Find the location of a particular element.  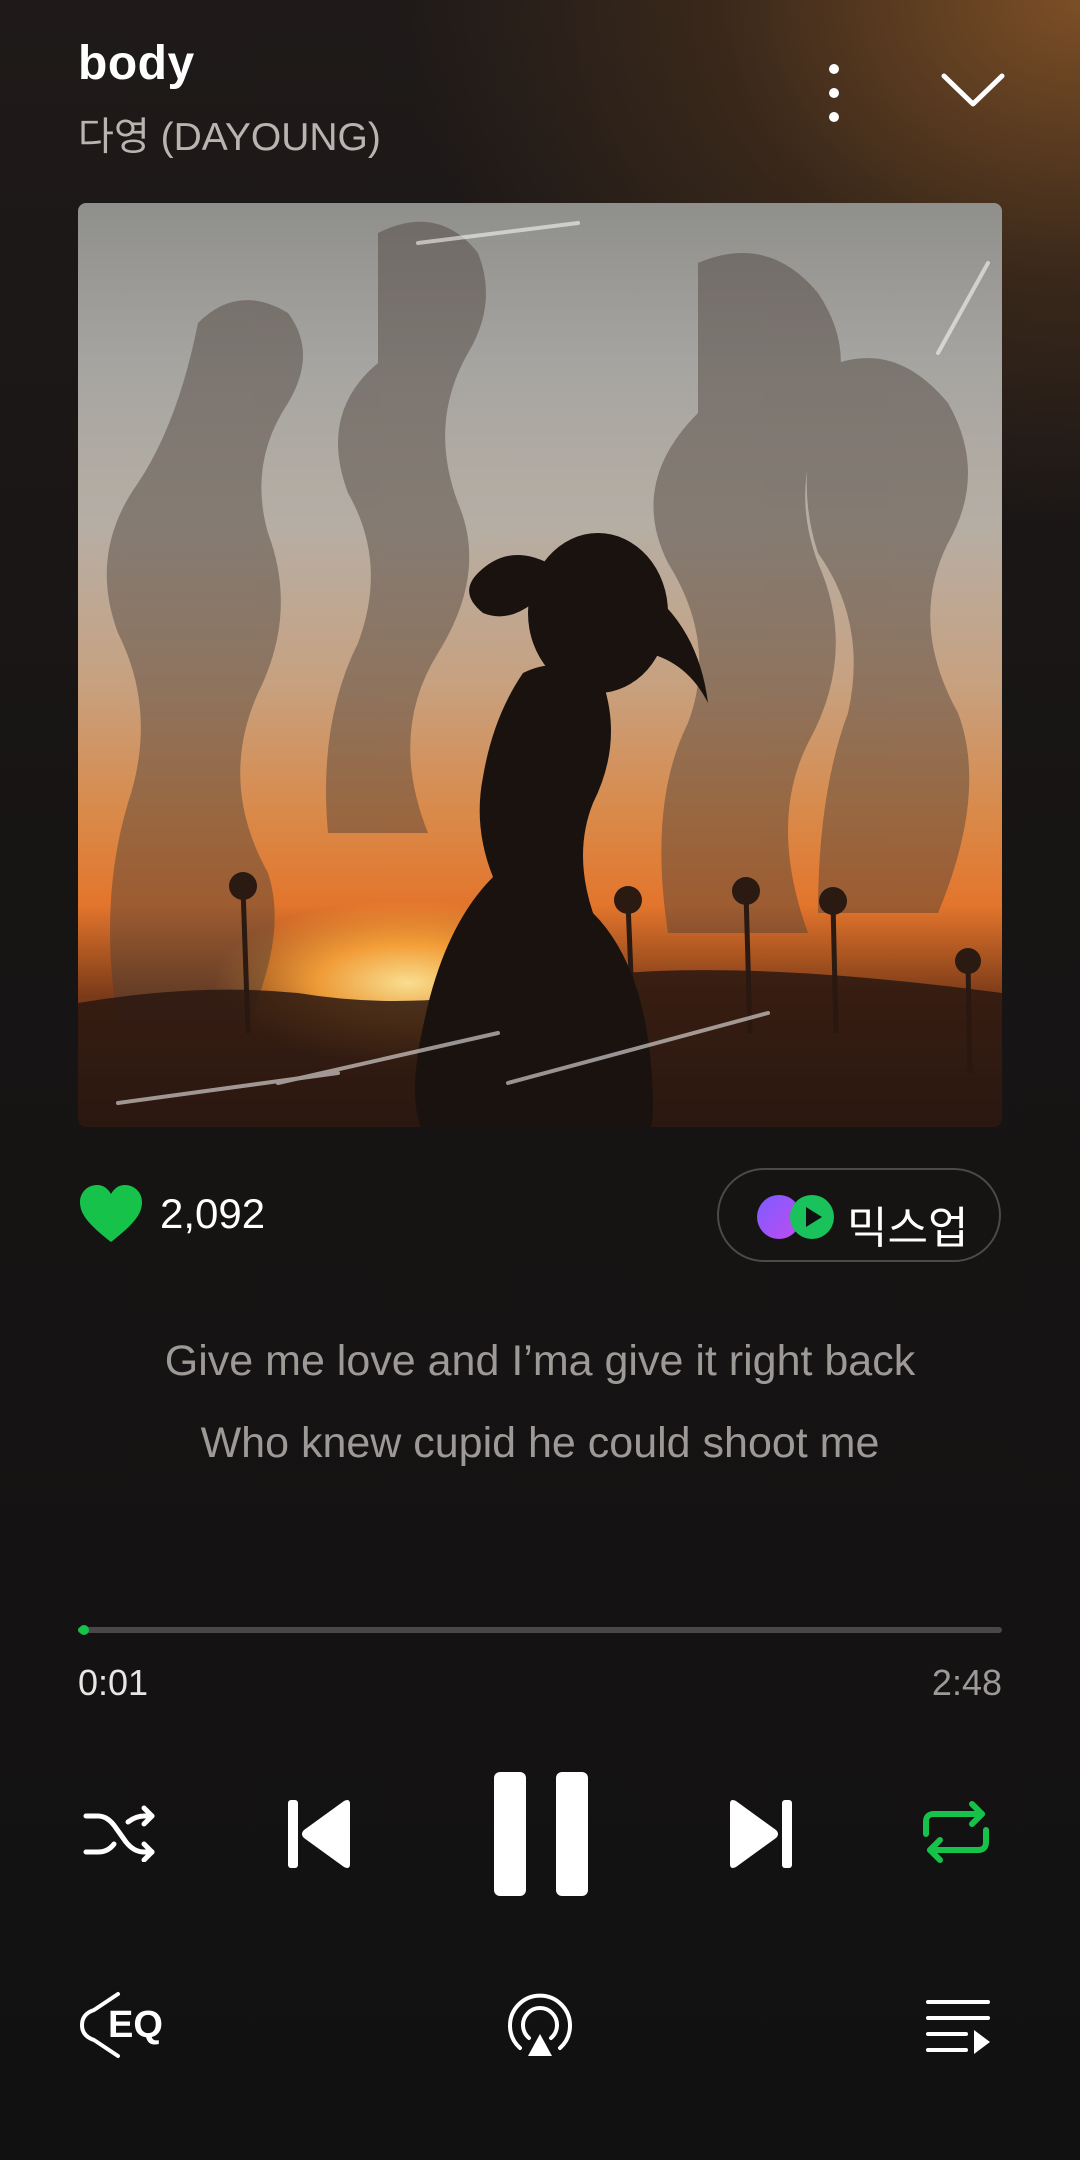

mixup-icon is located at coordinates (795, 1217).